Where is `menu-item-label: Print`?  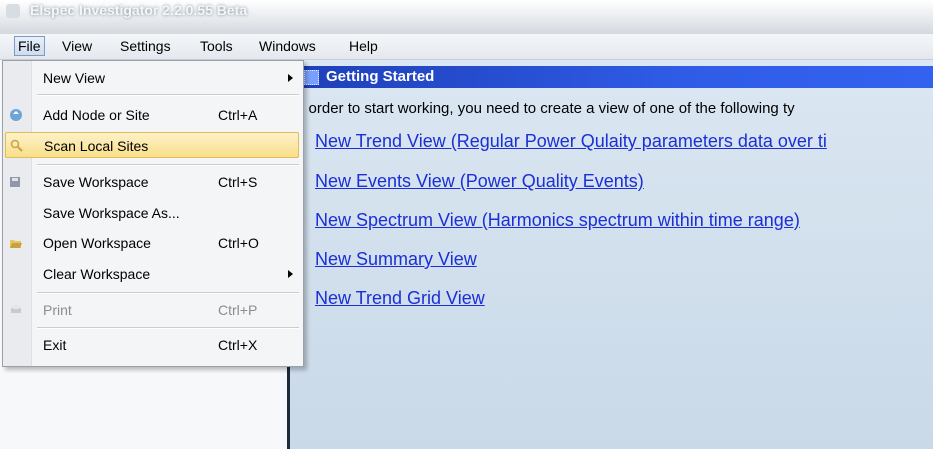
menu-item-label: Print is located at coordinates (57, 310).